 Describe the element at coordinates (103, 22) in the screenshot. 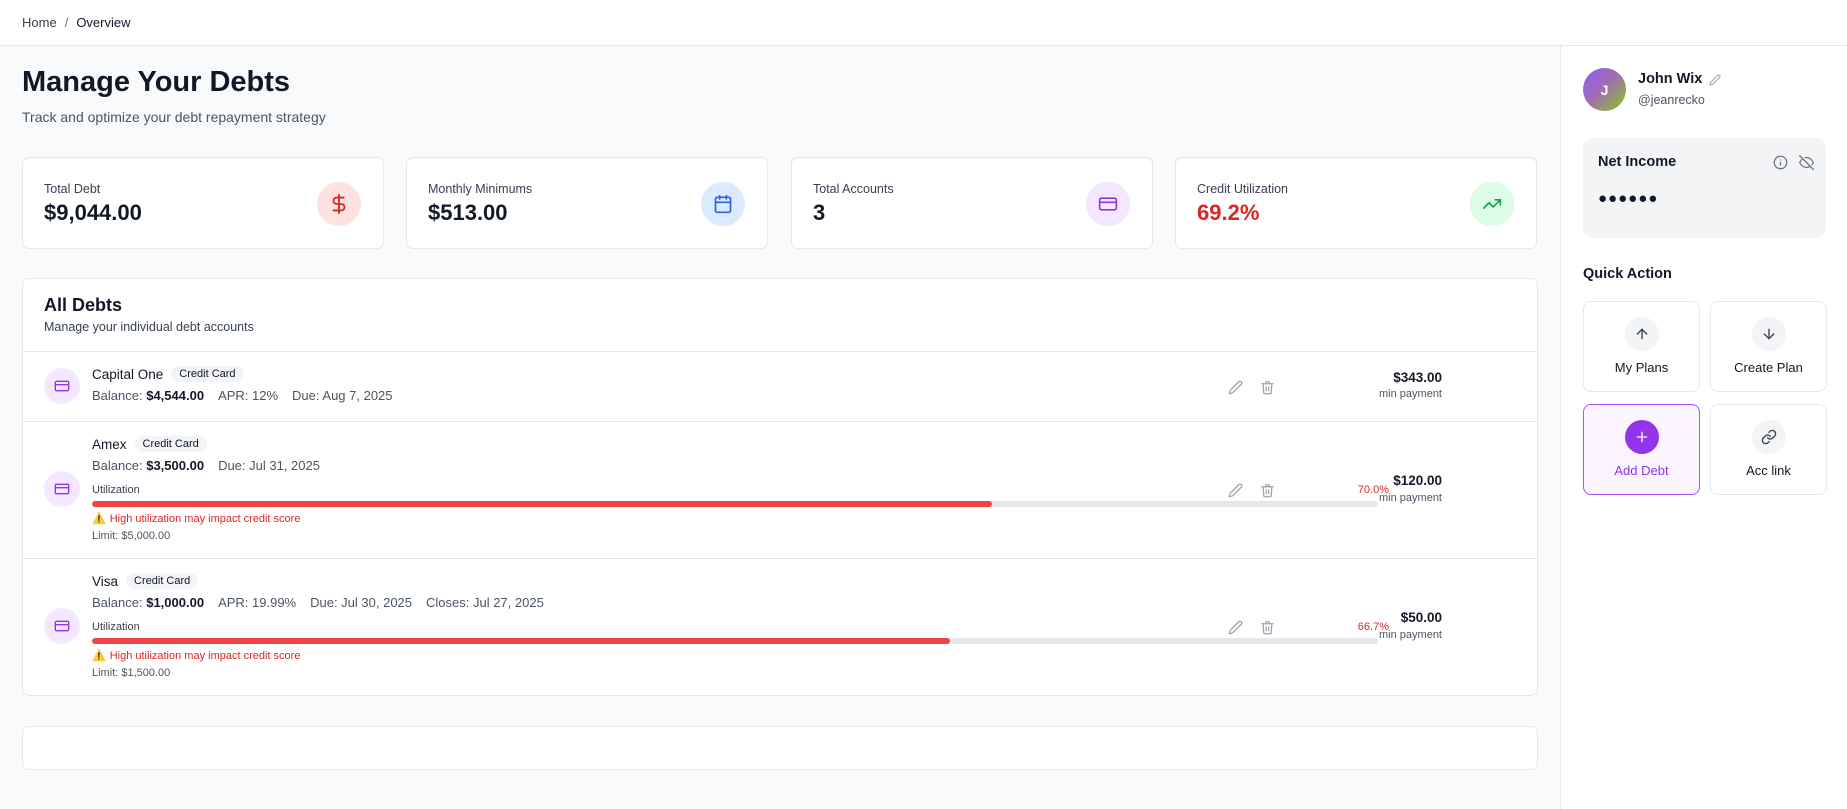

I see `breadcrumb-current: Overview` at that location.